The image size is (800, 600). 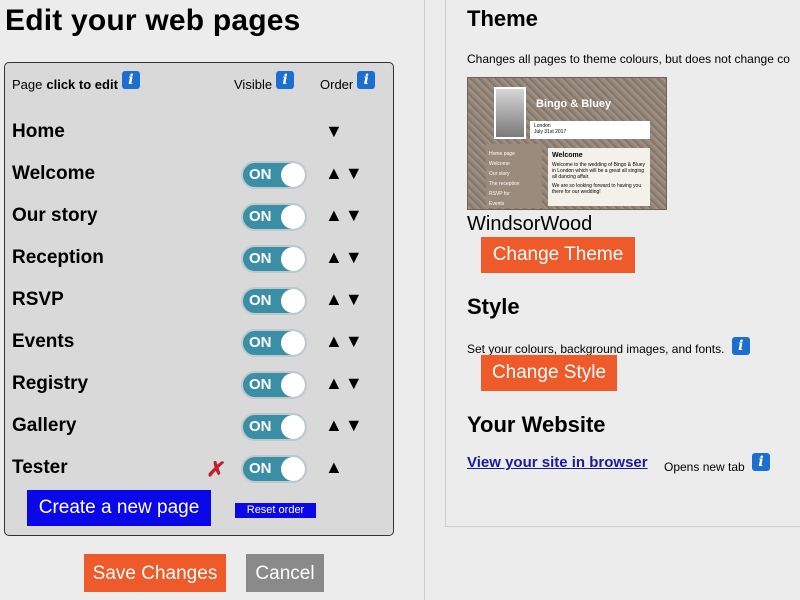 What do you see at coordinates (197, 260) in the screenshot?
I see `page-row-reception: Reception ON ▲▼` at bounding box center [197, 260].